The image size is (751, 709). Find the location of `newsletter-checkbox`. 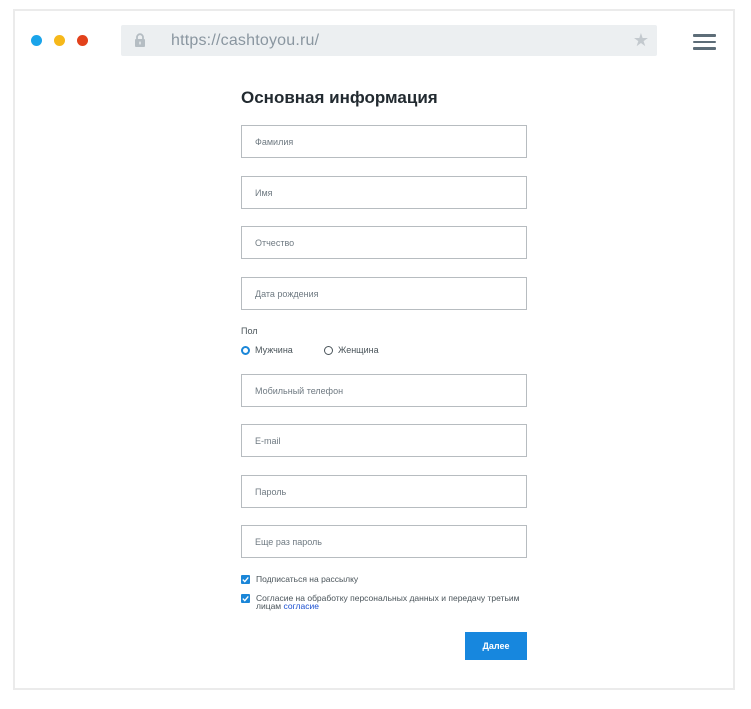

newsletter-checkbox is located at coordinates (245, 579).